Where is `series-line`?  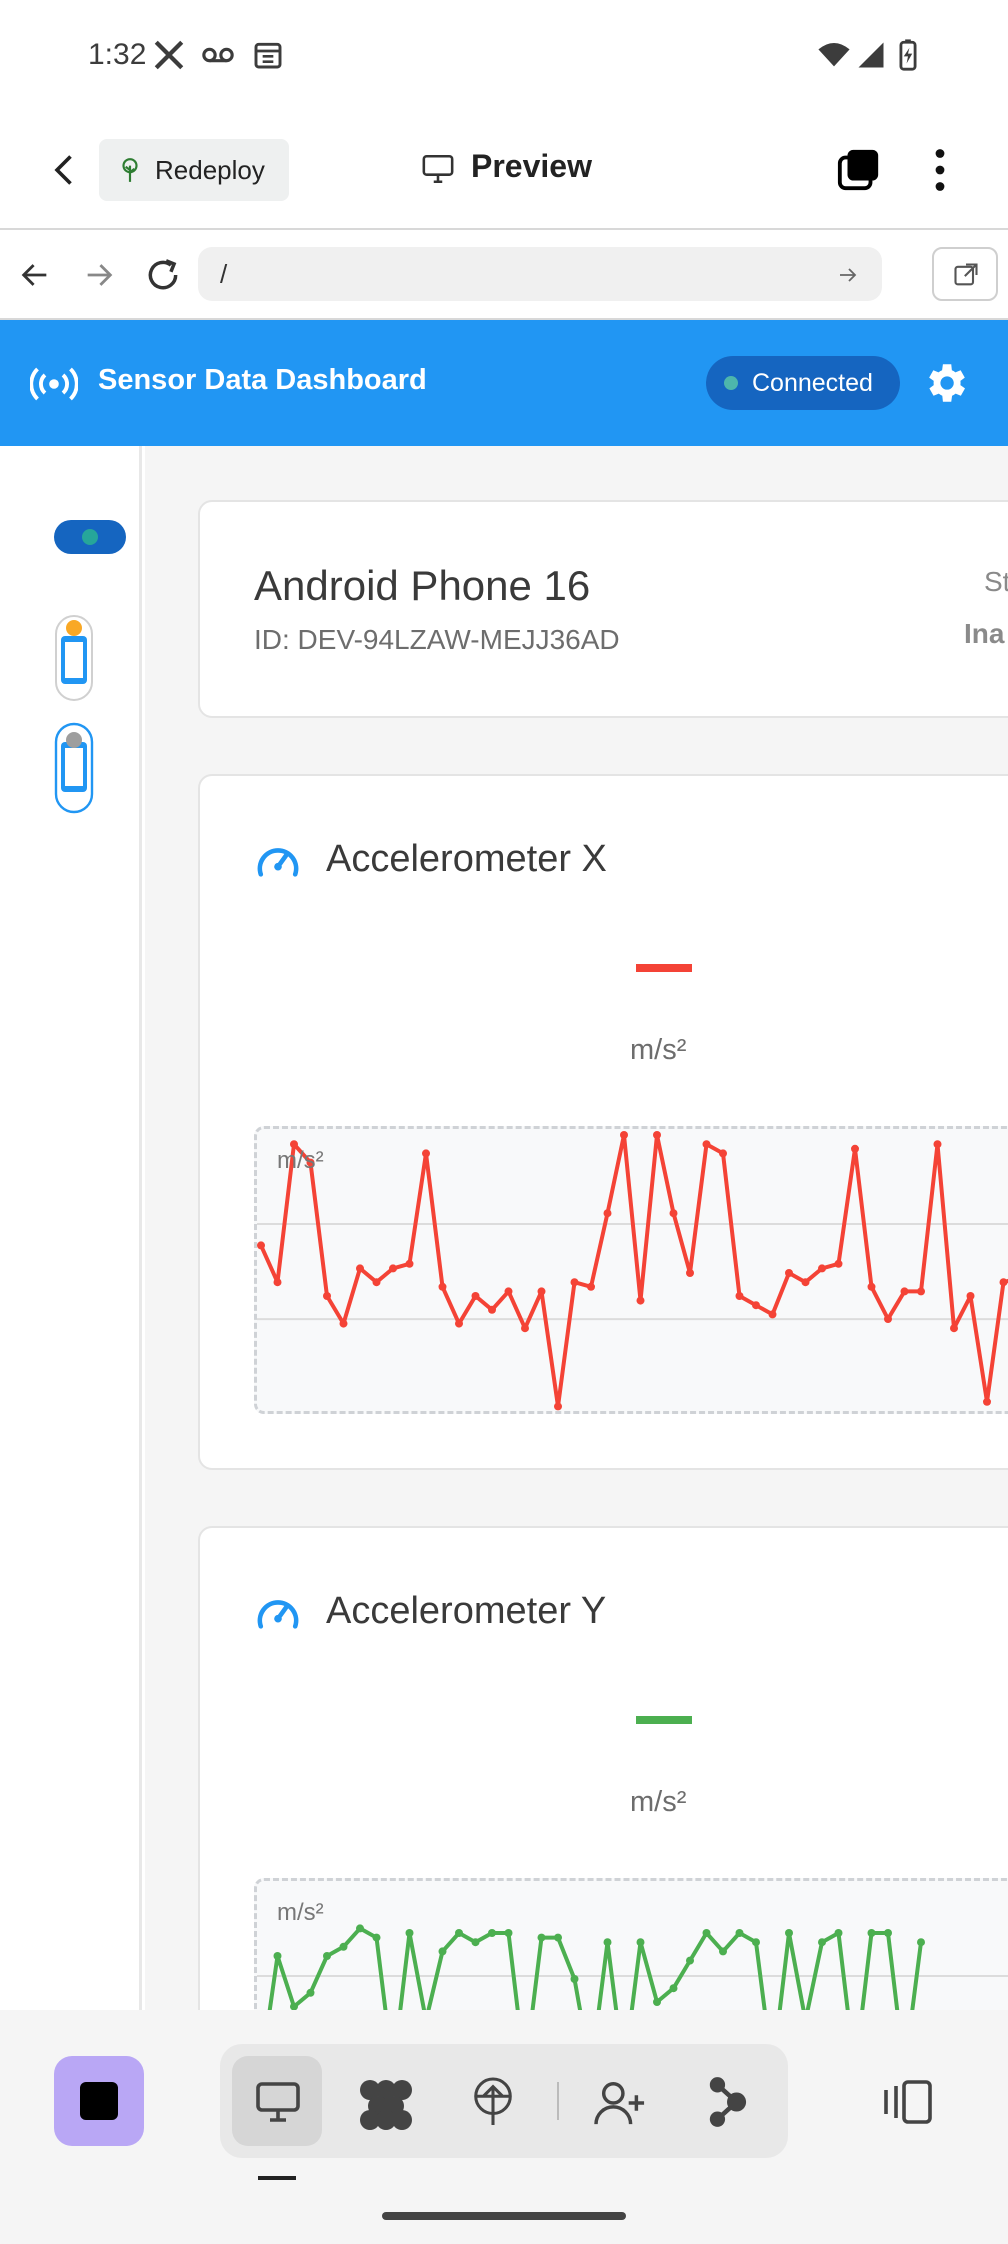 series-line is located at coordinates (633, 1271).